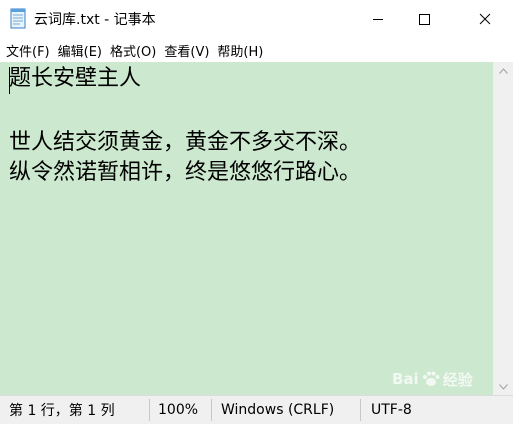 Image resolution: width=513 pixels, height=424 pixels. I want to click on status-bar: 第 1 行，第 1 列 100% Windows (CRLF) UTF-8, so click(256, 409).